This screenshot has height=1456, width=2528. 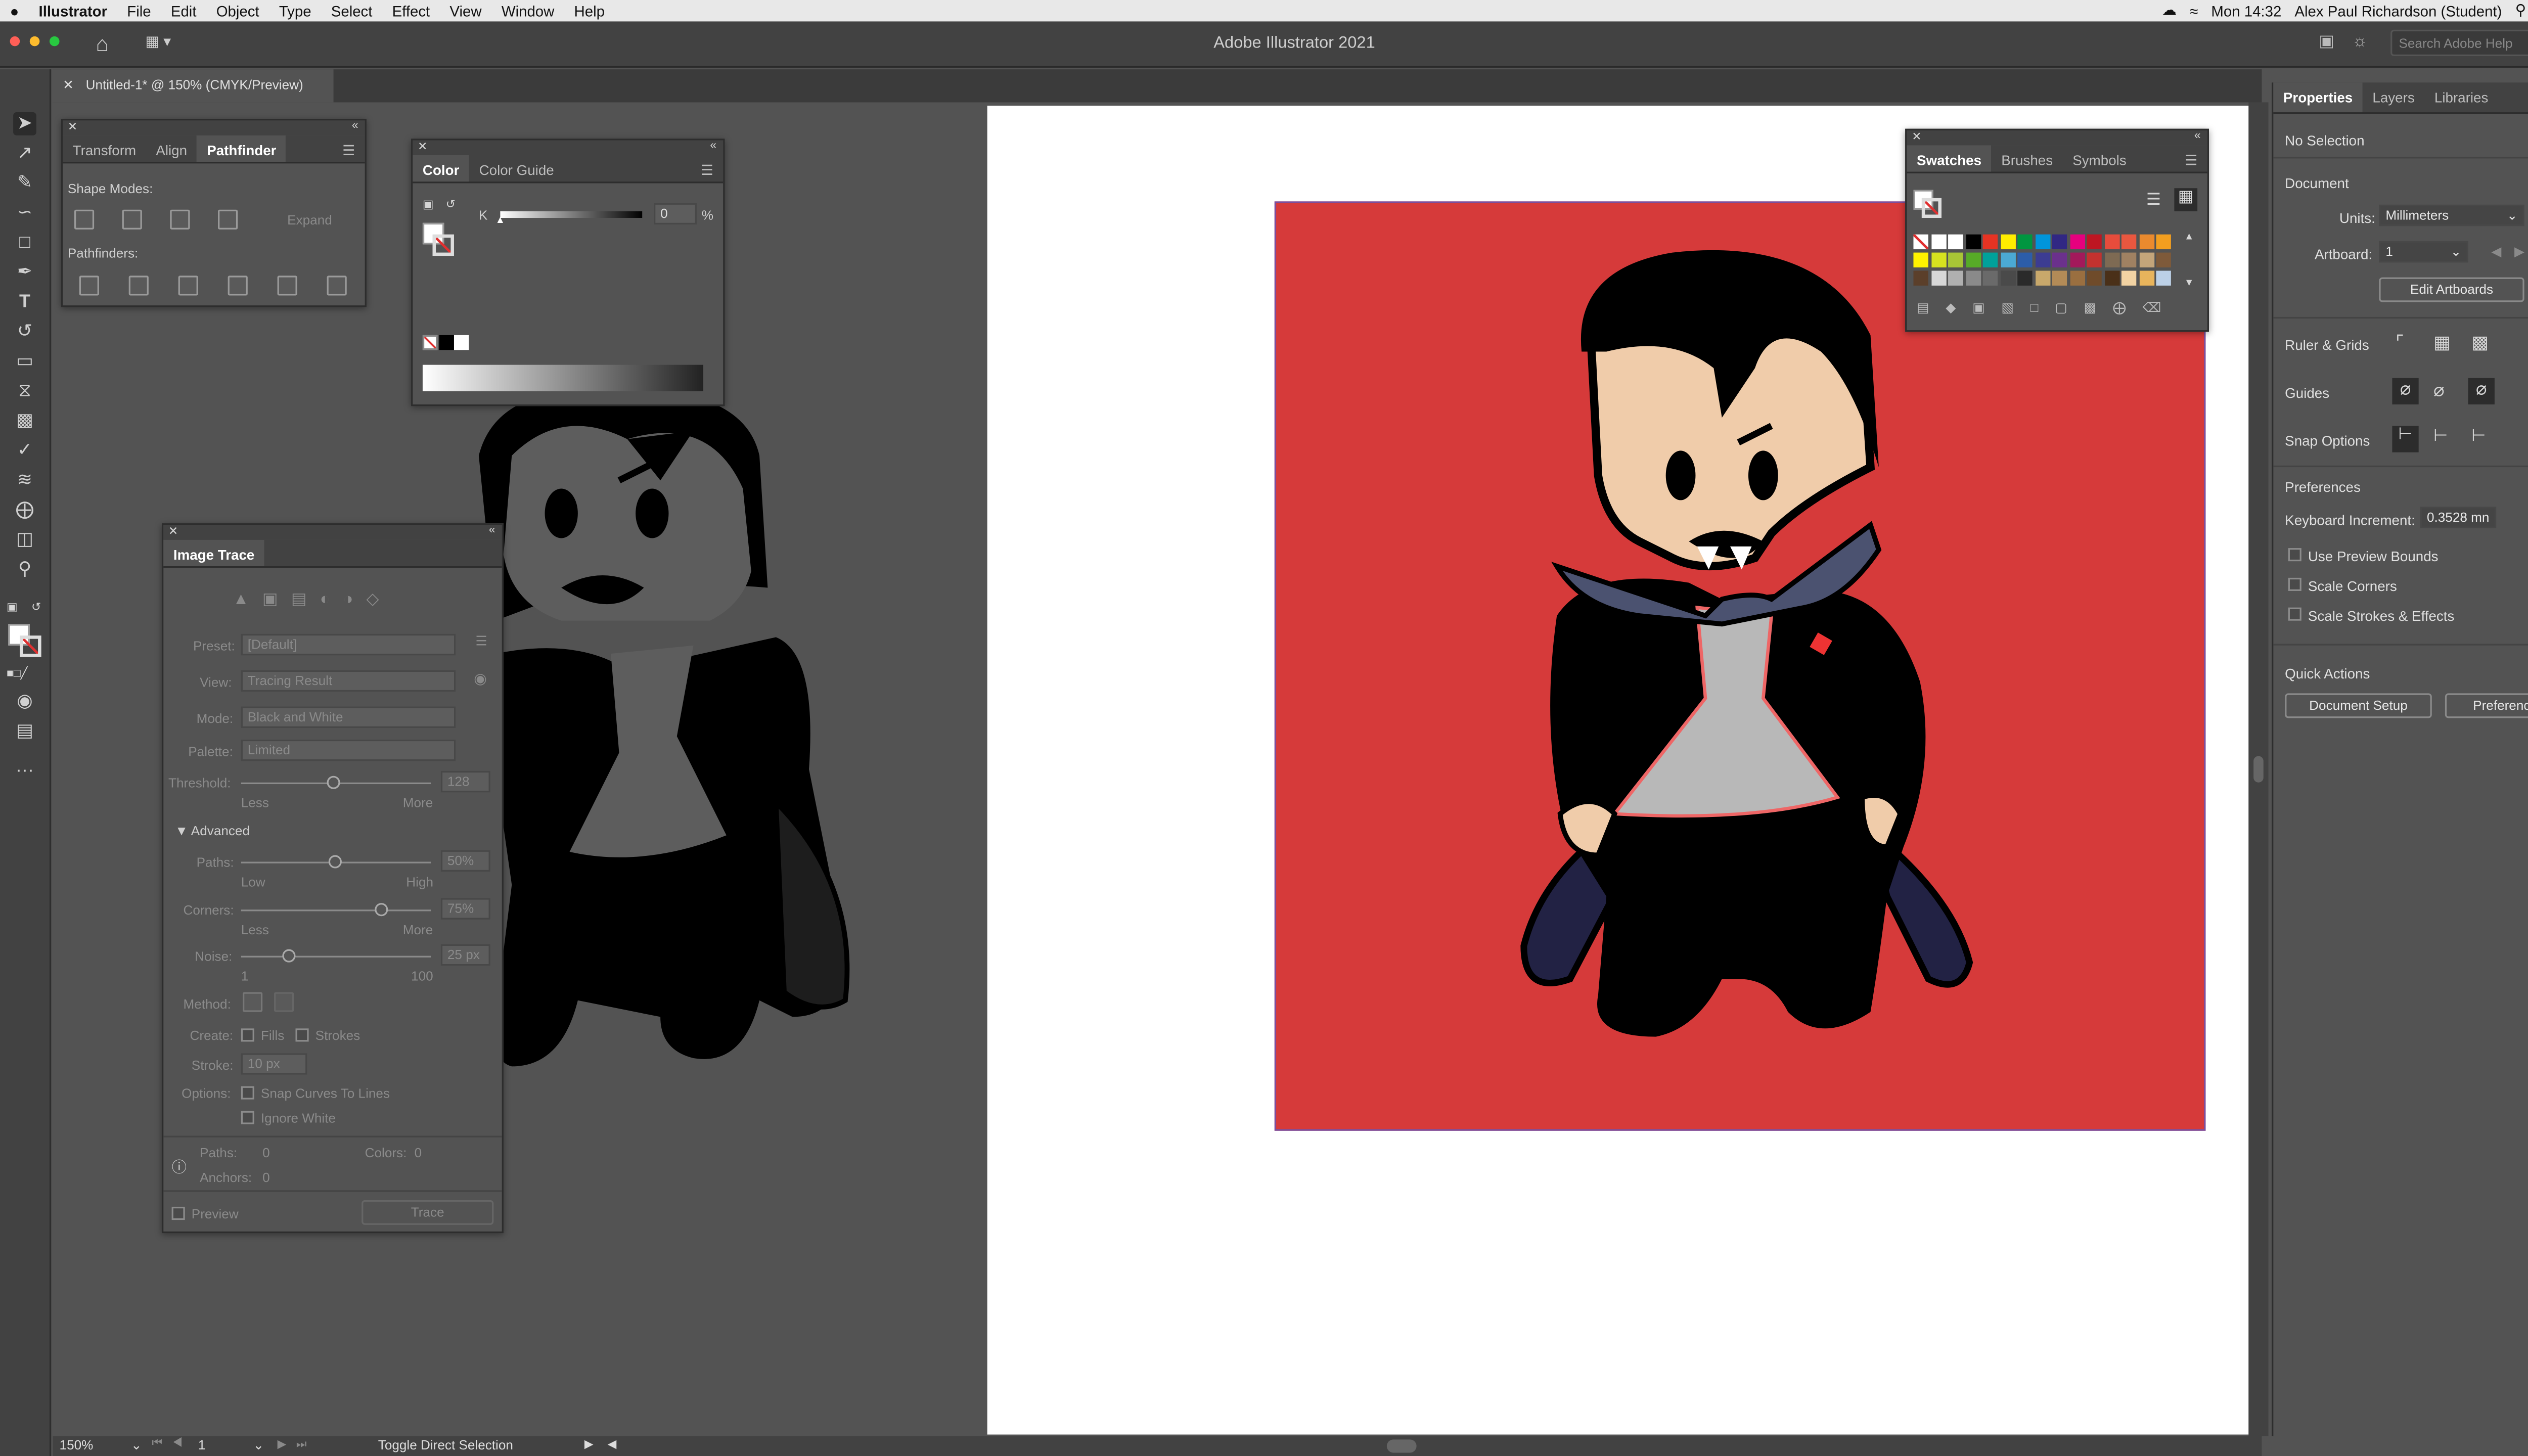 What do you see at coordinates (447, 342) in the screenshot?
I see `black-swatch` at bounding box center [447, 342].